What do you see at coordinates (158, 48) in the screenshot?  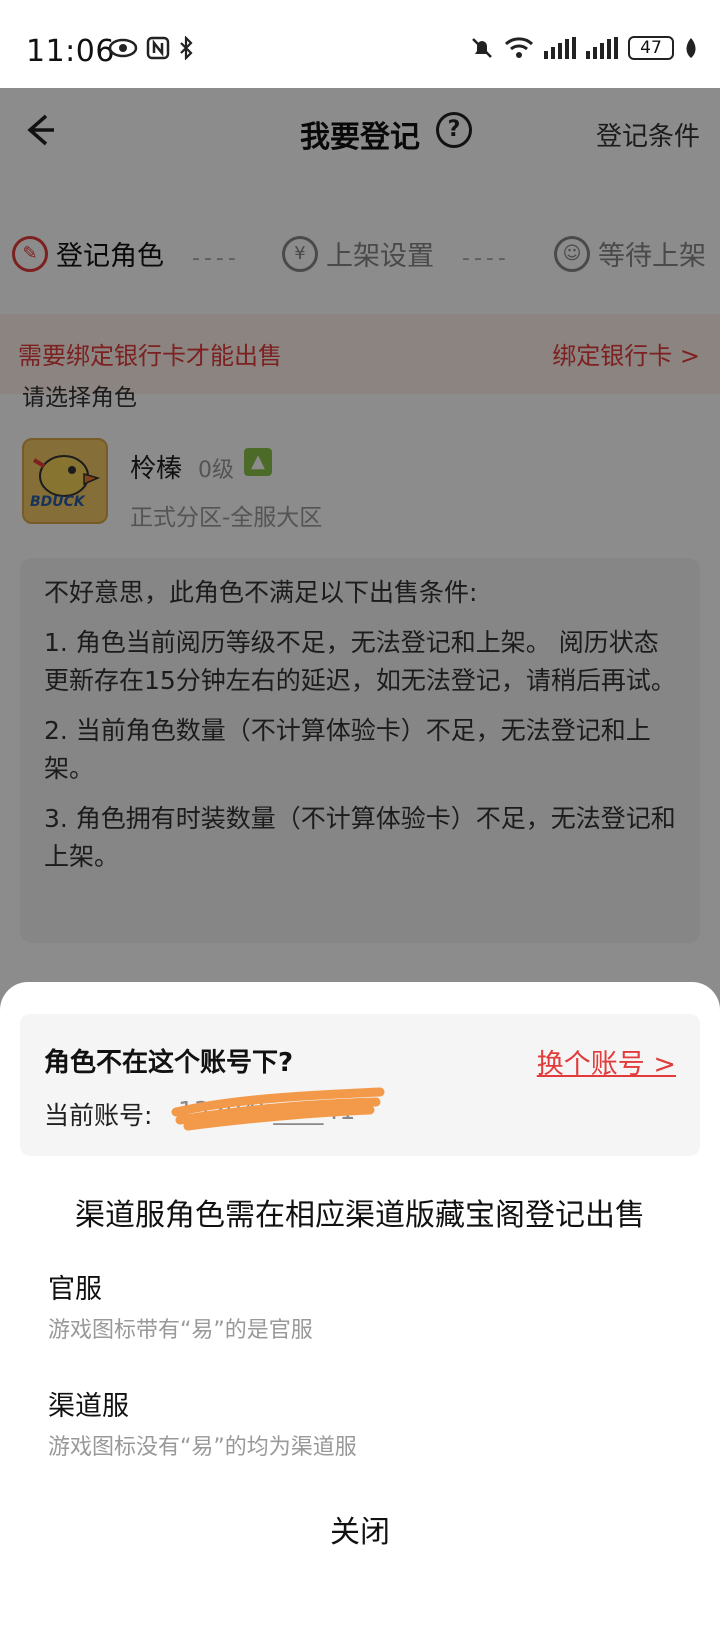 I see `nfc-icon` at bounding box center [158, 48].